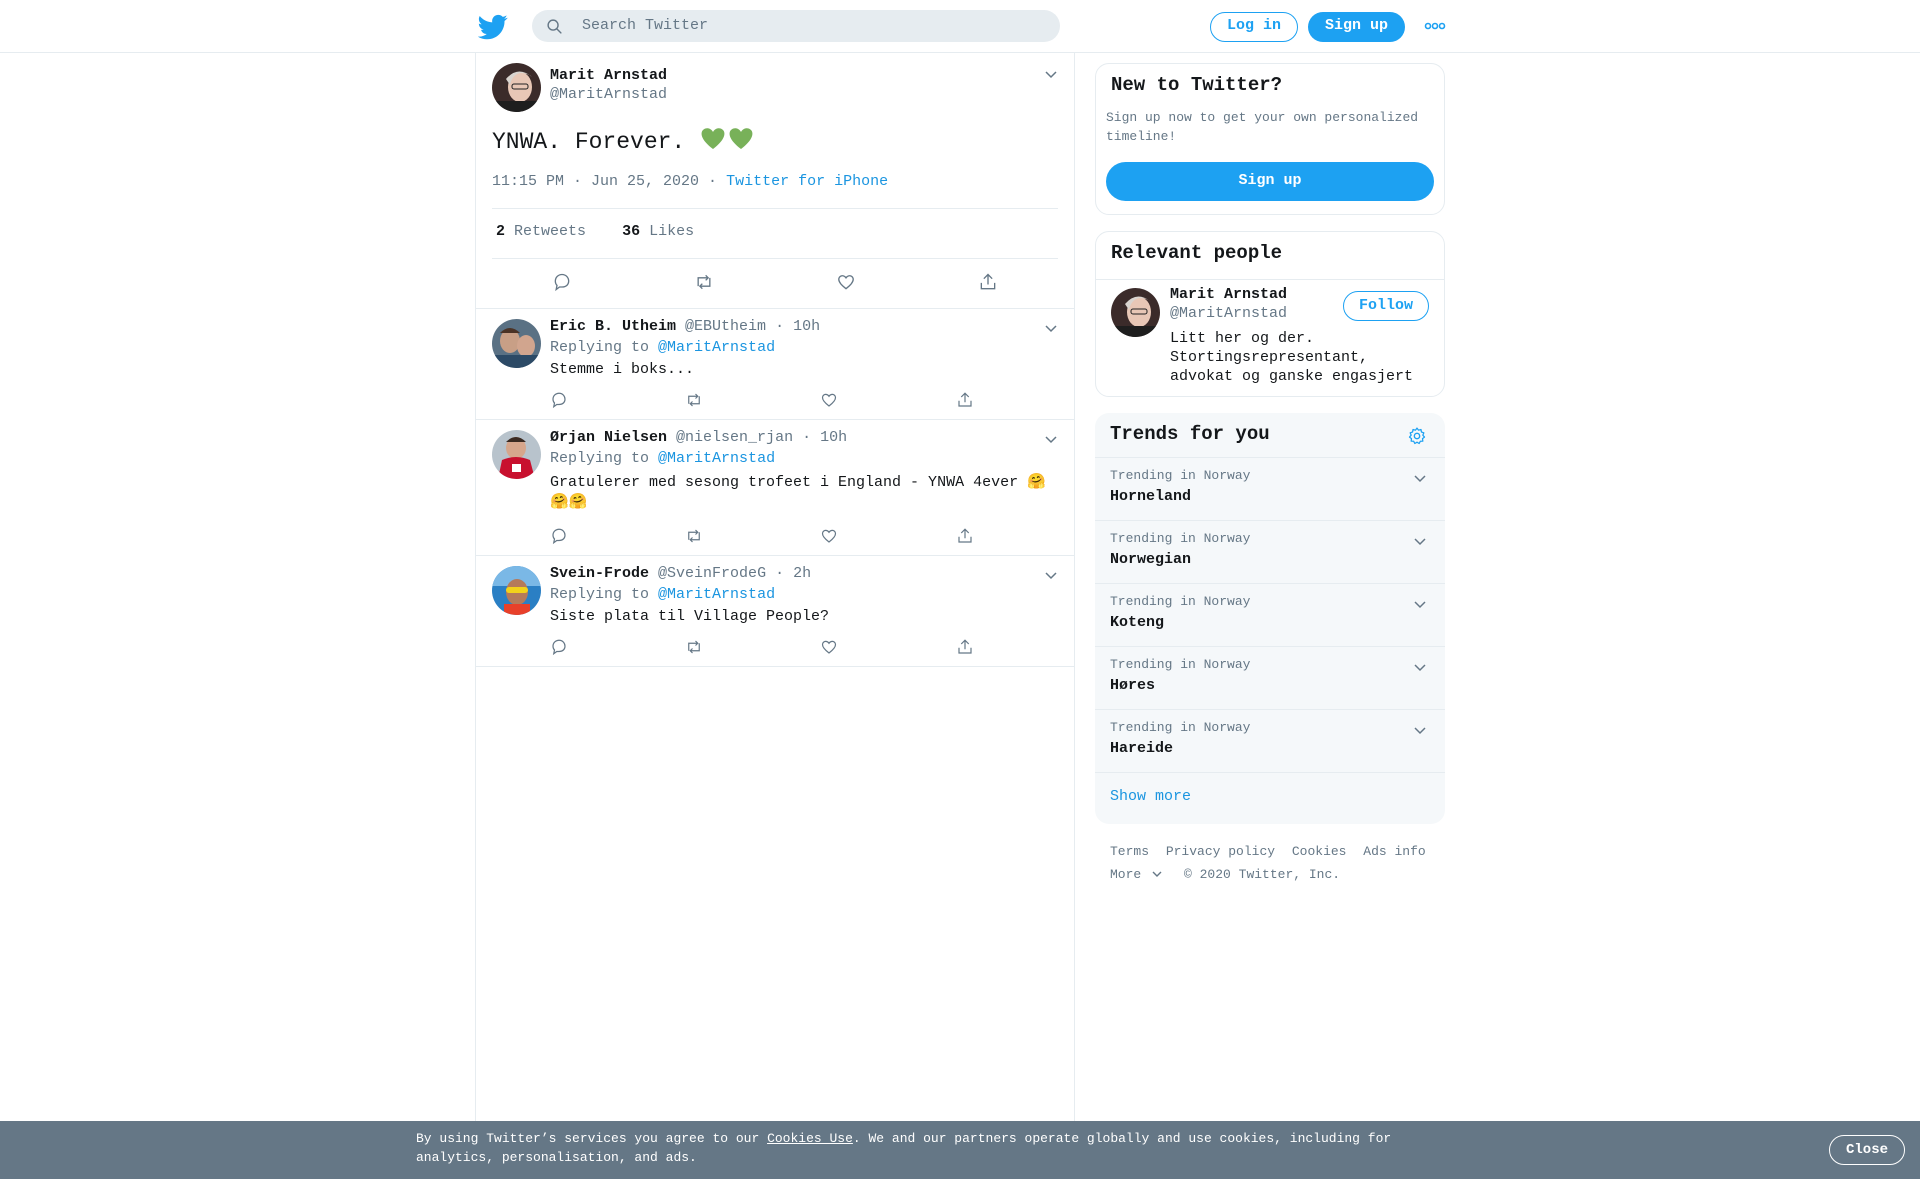 The height and width of the screenshot is (1179, 1920). I want to click on likes-stat: 36 Likes, so click(658, 231).